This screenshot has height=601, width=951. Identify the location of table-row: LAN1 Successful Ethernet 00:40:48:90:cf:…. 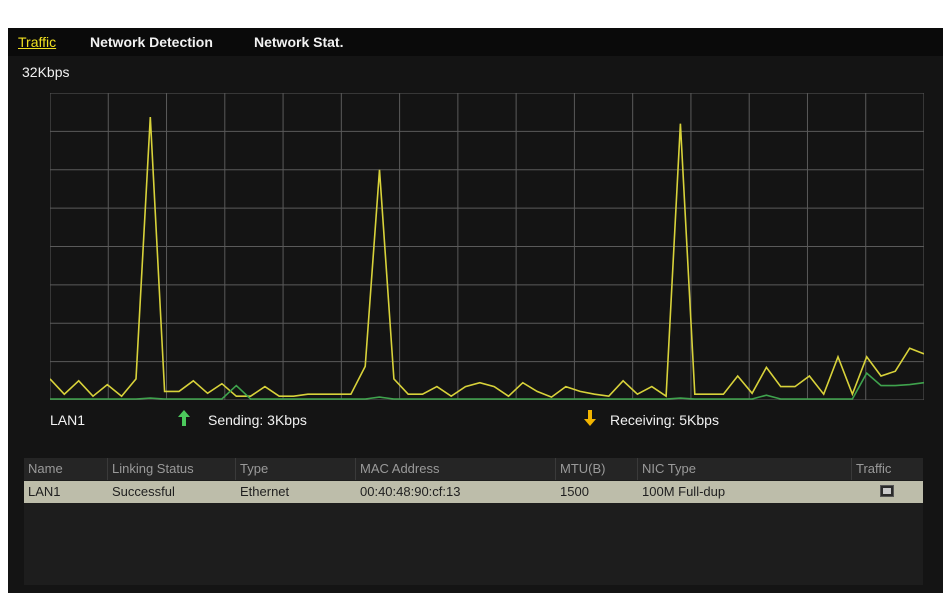
(473, 492).